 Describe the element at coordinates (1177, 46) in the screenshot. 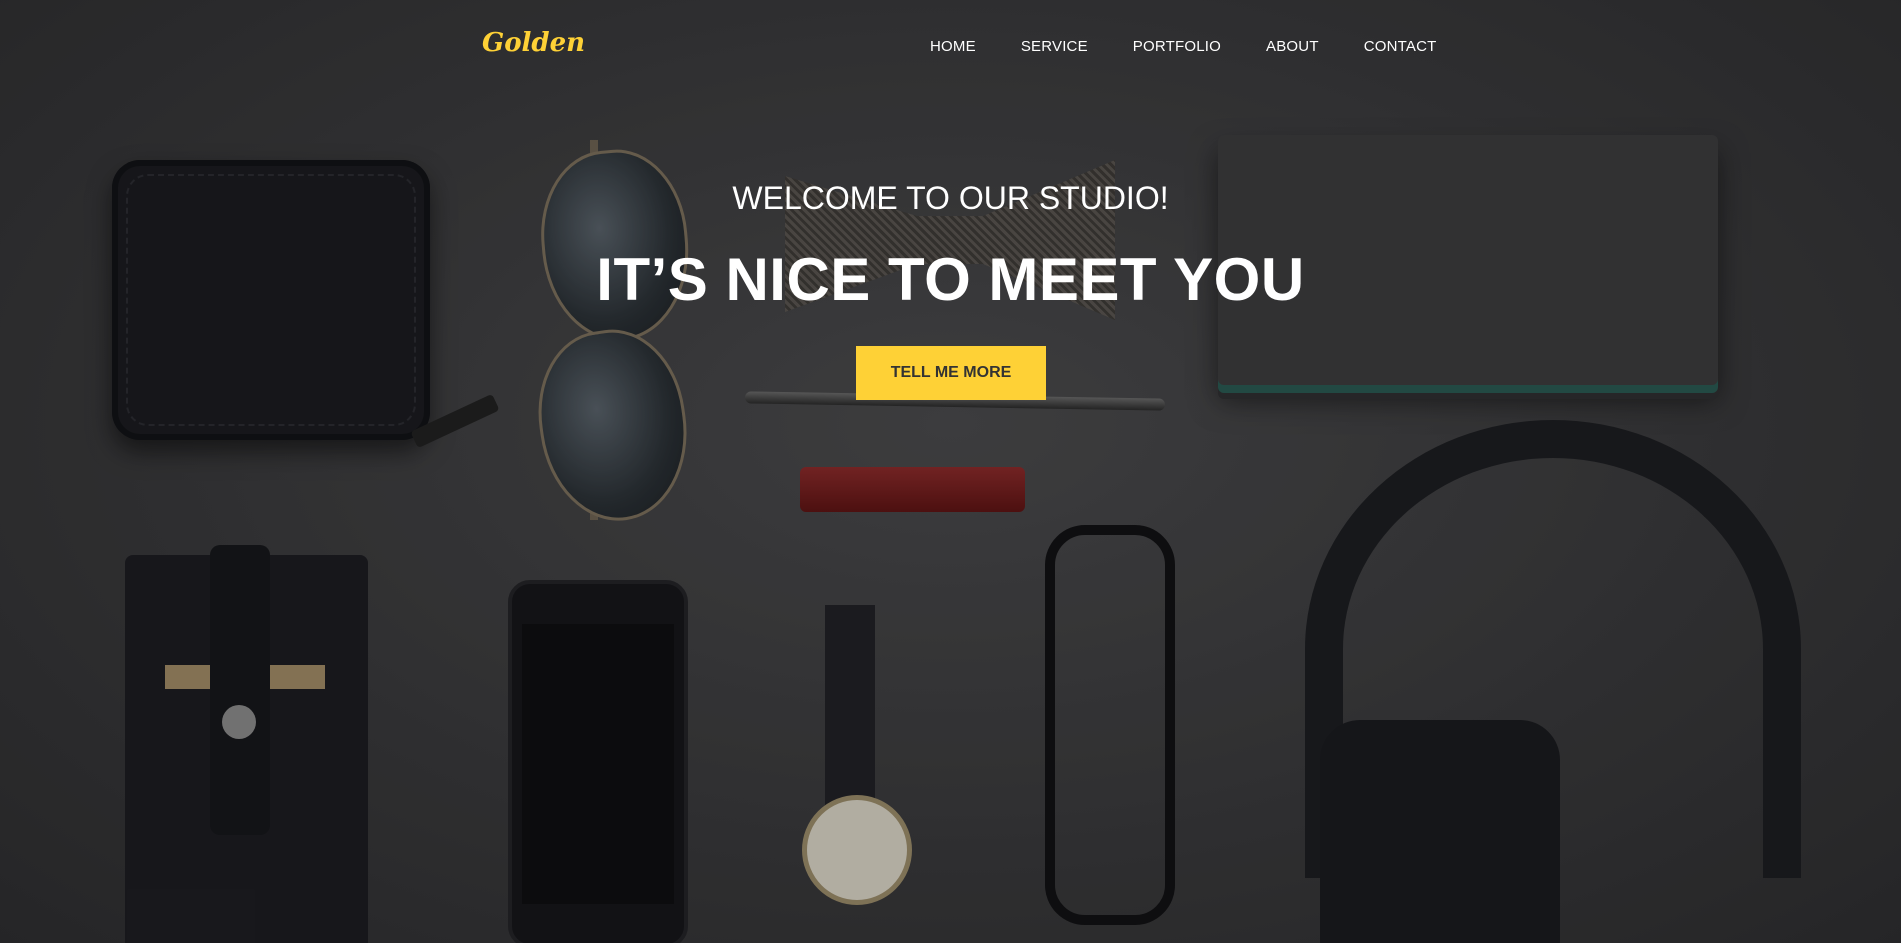

I see `nav-item-portfolio: PORTFOLIO` at that location.